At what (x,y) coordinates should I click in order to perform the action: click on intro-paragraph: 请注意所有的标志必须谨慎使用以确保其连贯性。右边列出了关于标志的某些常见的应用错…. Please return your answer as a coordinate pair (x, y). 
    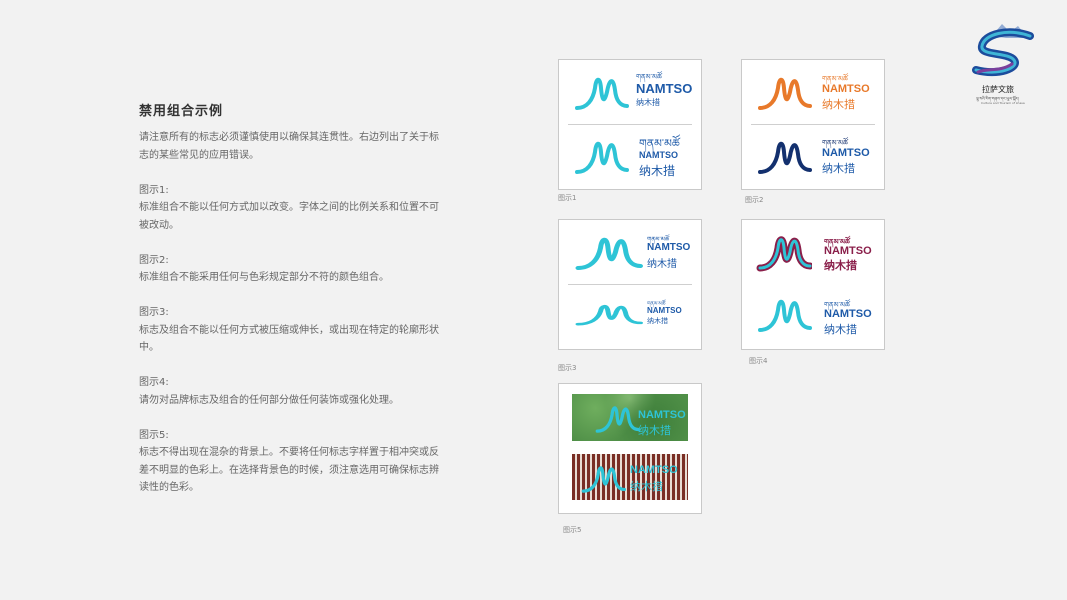
    Looking at the image, I should click on (289, 146).